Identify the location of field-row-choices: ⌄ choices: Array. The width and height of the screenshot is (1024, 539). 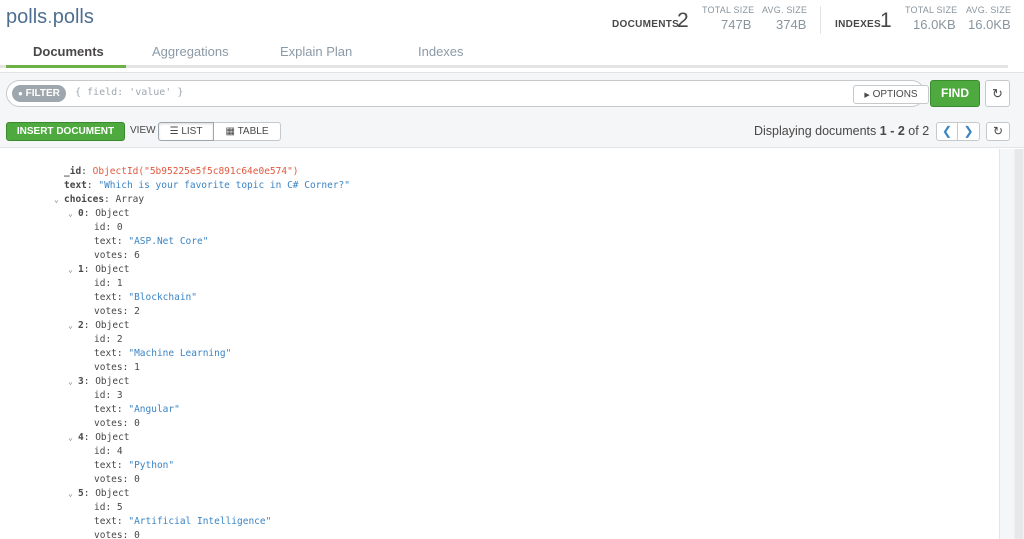
(99, 200).